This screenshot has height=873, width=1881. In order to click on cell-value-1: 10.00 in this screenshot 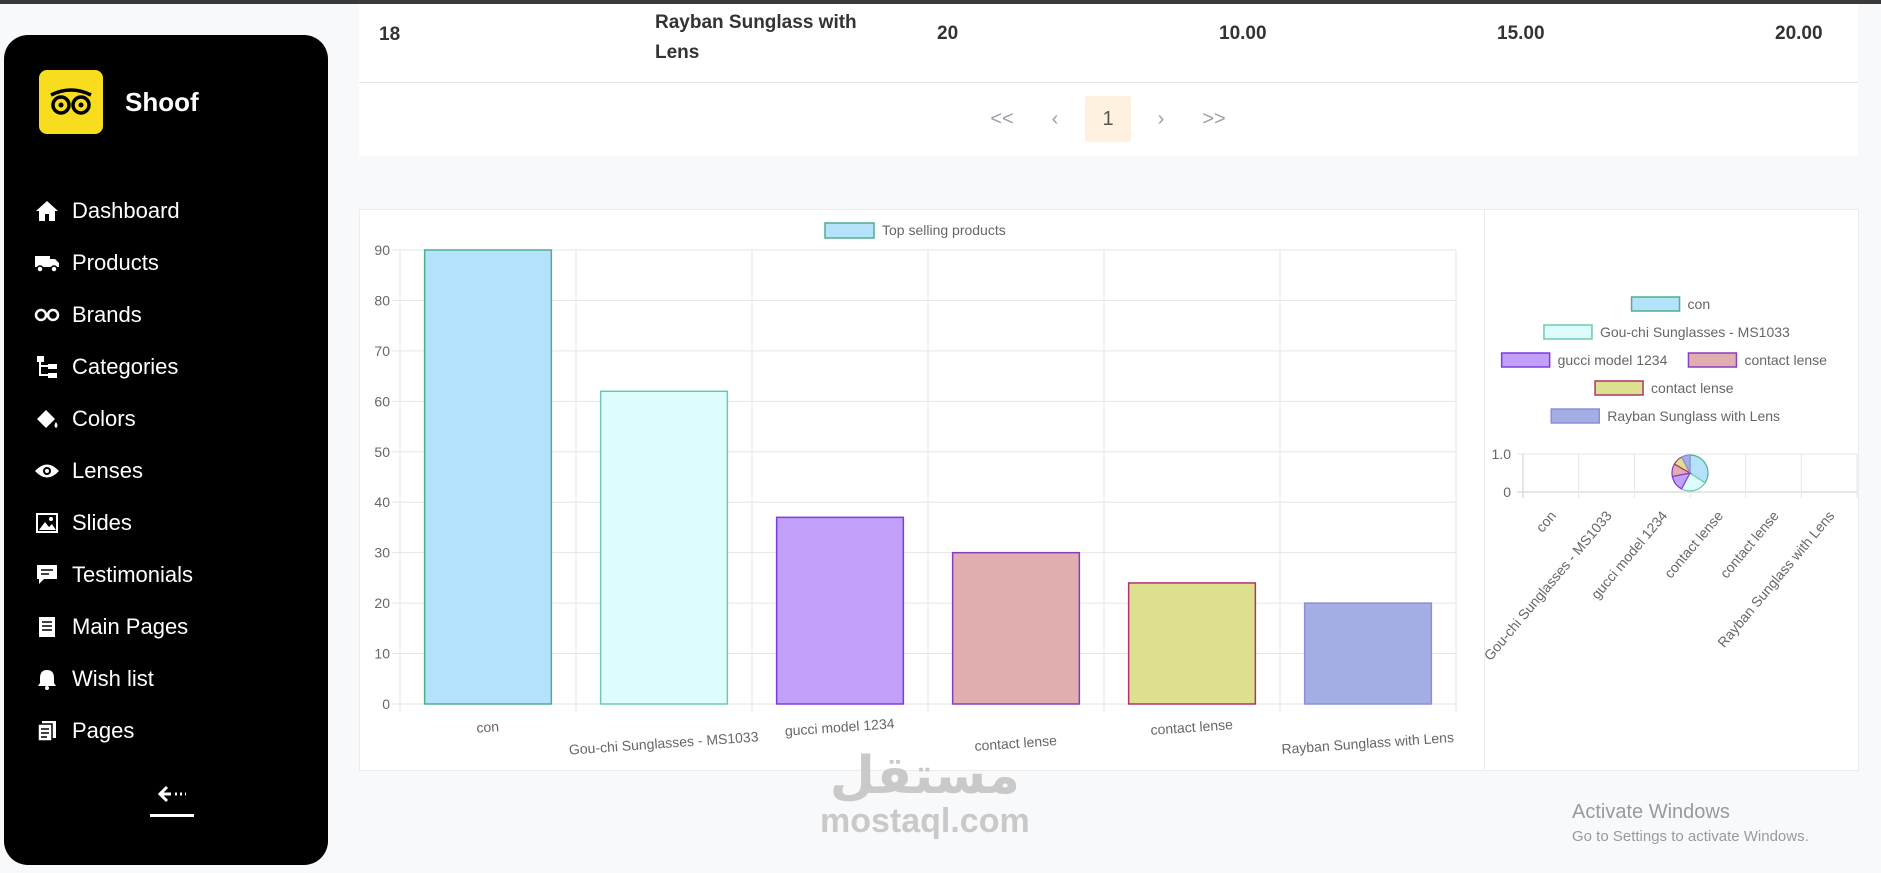, I will do `click(1243, 33)`.